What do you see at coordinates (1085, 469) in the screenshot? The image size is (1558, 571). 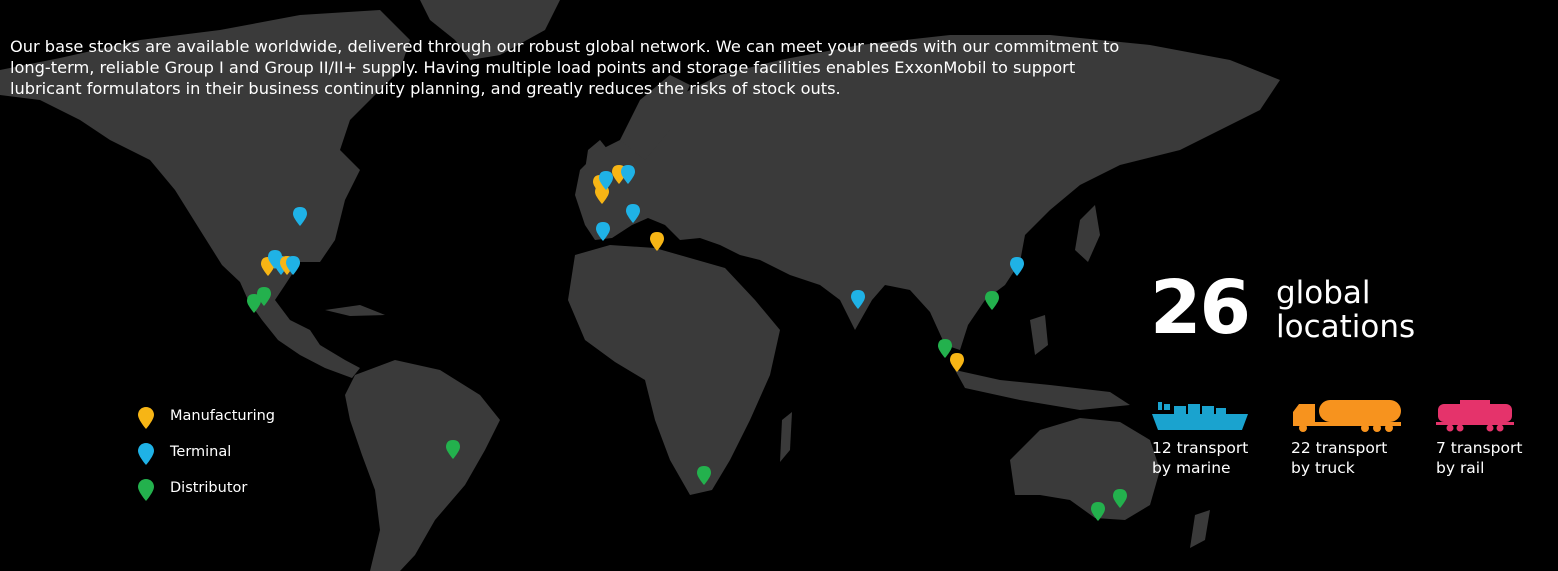 I see `australia` at bounding box center [1085, 469].